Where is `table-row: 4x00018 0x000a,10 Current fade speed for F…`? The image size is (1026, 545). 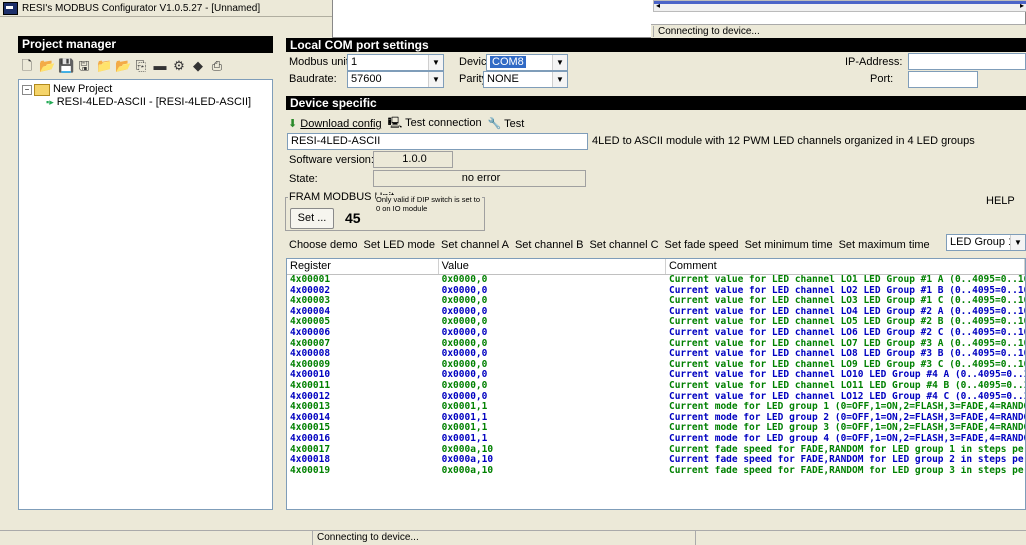 table-row: 4x00018 0x000a,10 Current fade speed for F… is located at coordinates (656, 460).